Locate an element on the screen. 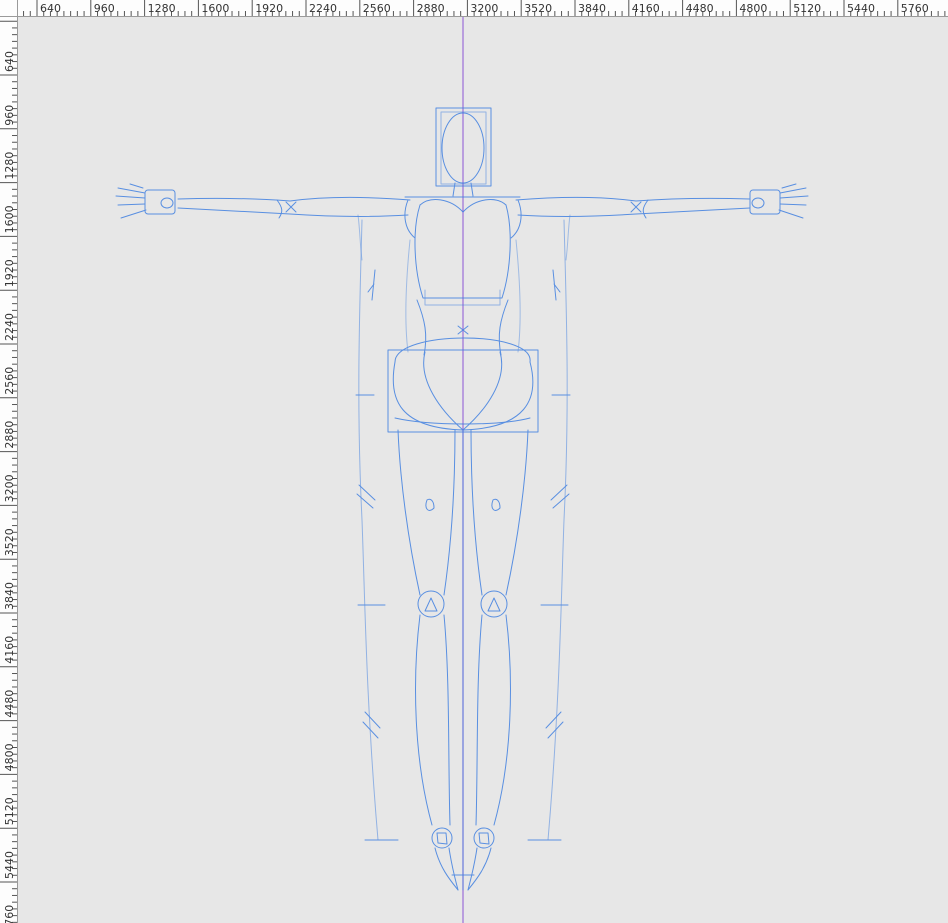 The height and width of the screenshot is (923, 948). sketch-right-arm is located at coordinates (662, 222).